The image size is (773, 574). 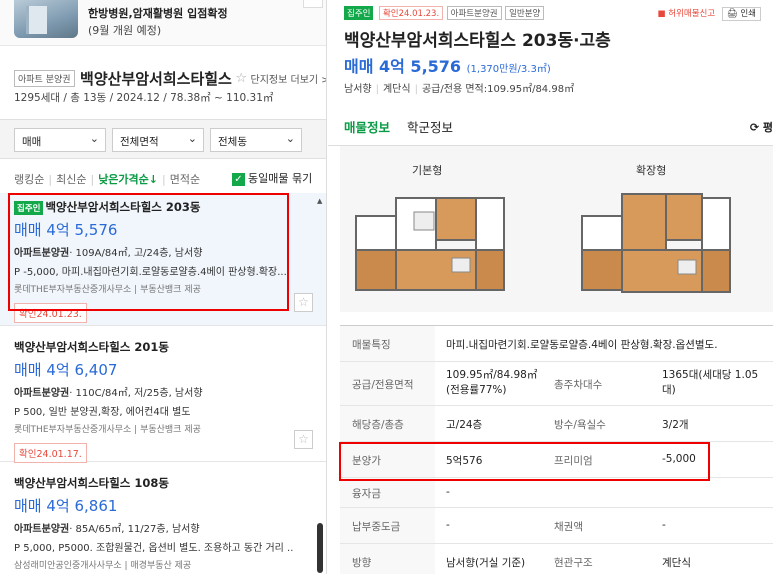 I want to click on listing-detail: 아파트분양권· 110C/84㎡, 저/25층, 남서향, so click(x=163, y=391).